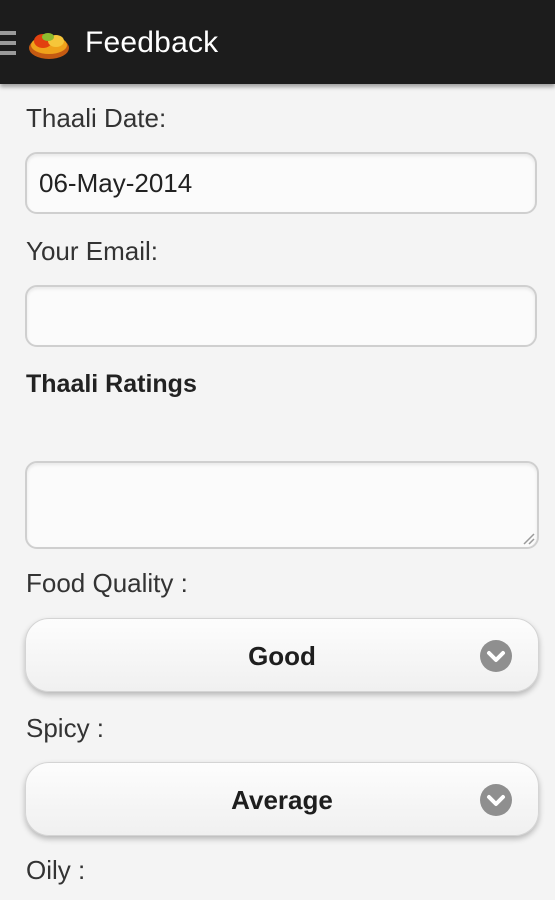 The height and width of the screenshot is (900, 555). Describe the element at coordinates (277, 42) in the screenshot. I see `action-bar: Feedback` at that location.